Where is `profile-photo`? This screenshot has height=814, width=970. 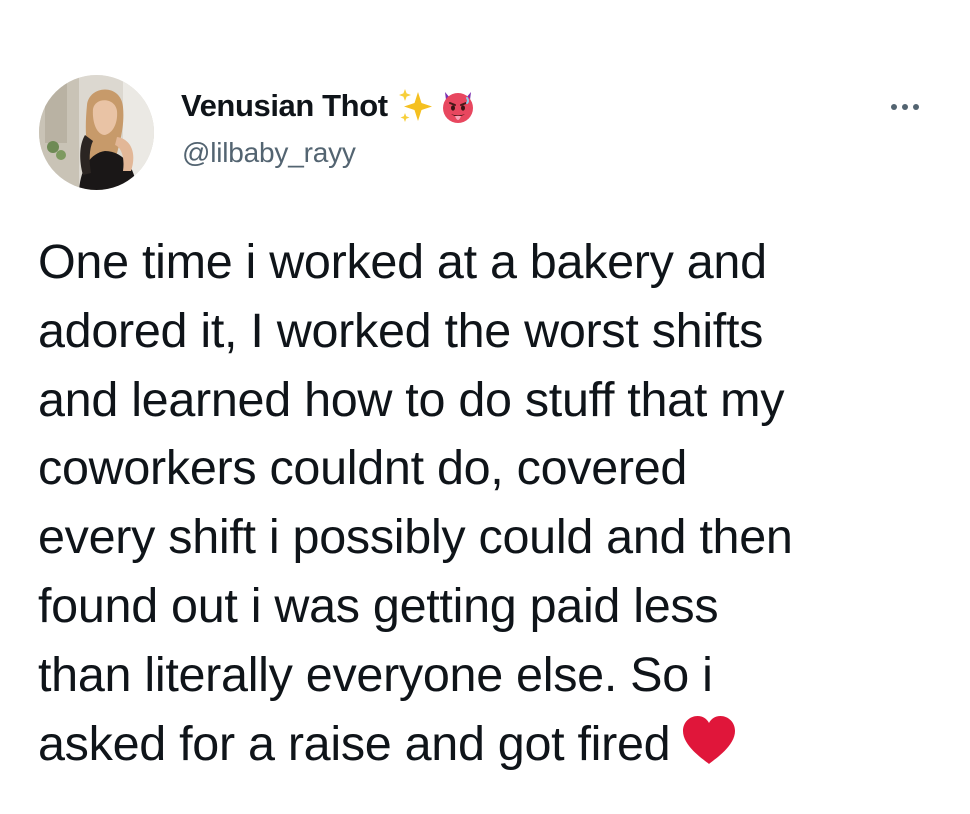
profile-photo is located at coordinates (96, 132).